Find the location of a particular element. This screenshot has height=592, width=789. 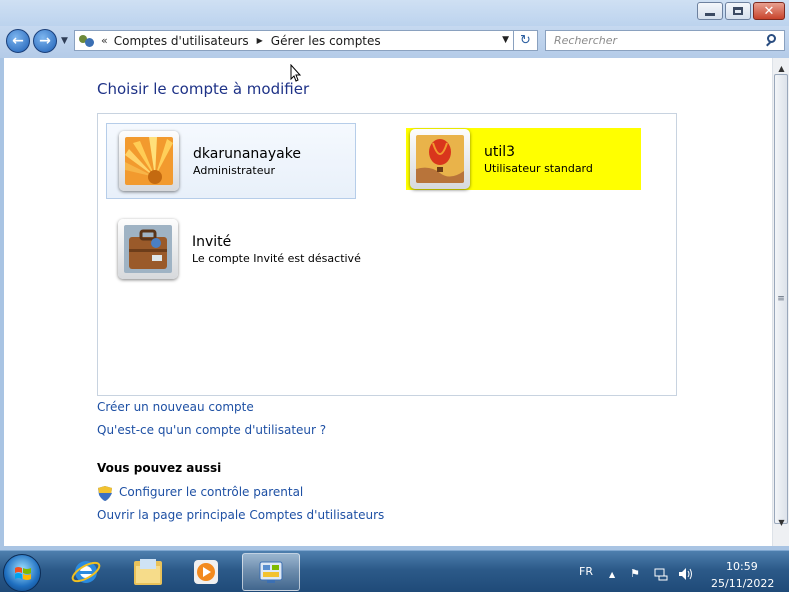

network-icon is located at coordinates (661, 575).